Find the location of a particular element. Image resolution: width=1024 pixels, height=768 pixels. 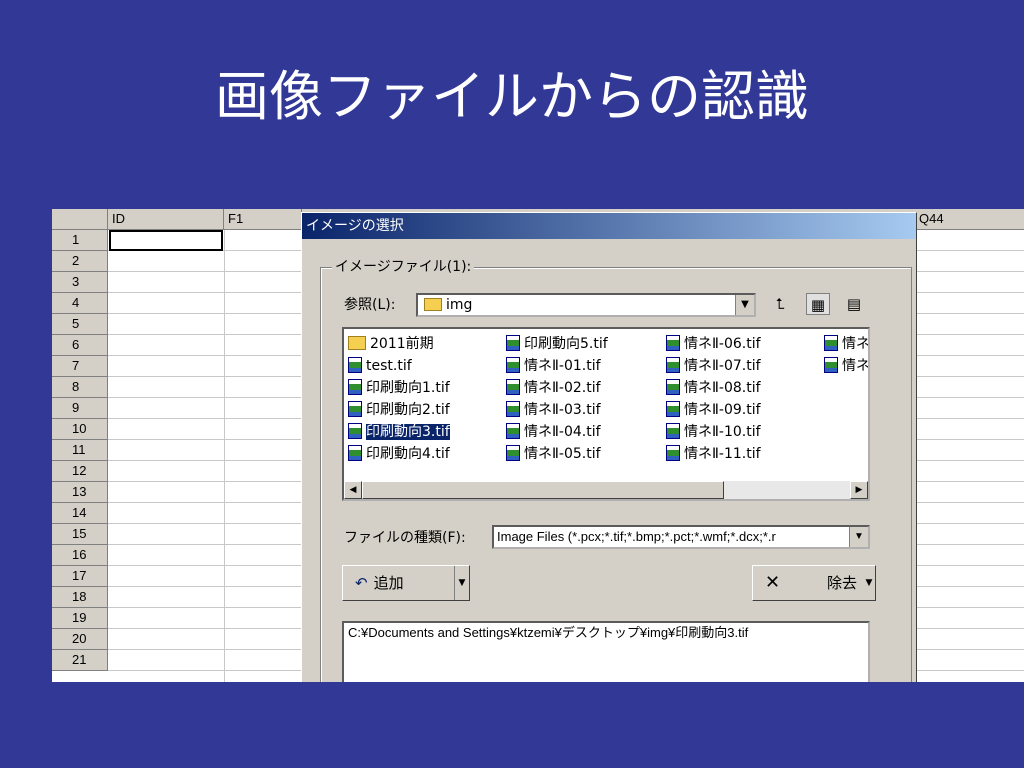

row-number: 19 is located at coordinates (80, 618).